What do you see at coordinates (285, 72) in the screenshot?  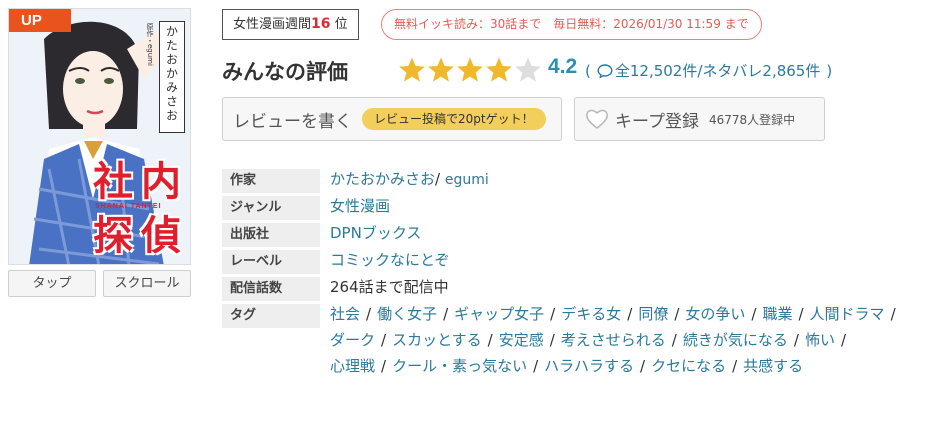 I see `rating-title: みんなの評価` at bounding box center [285, 72].